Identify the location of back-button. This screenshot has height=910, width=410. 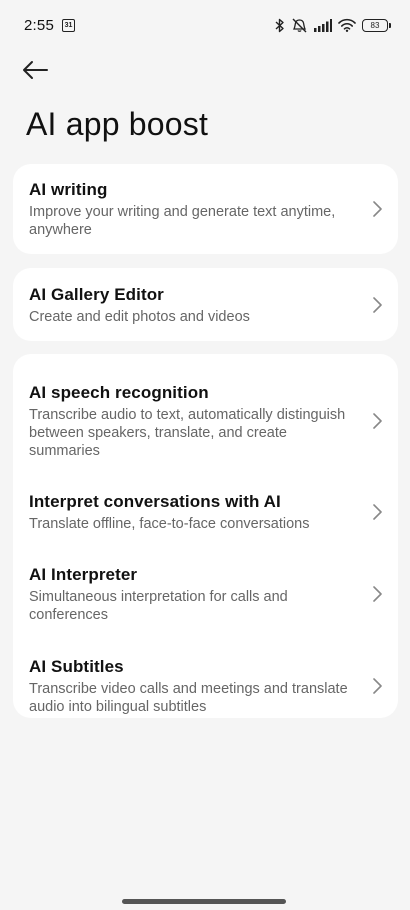
(42, 70).